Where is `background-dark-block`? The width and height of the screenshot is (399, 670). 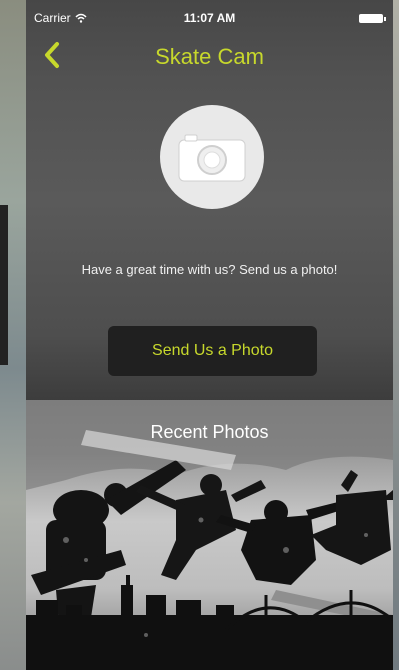
background-dark-block is located at coordinates (4, 285).